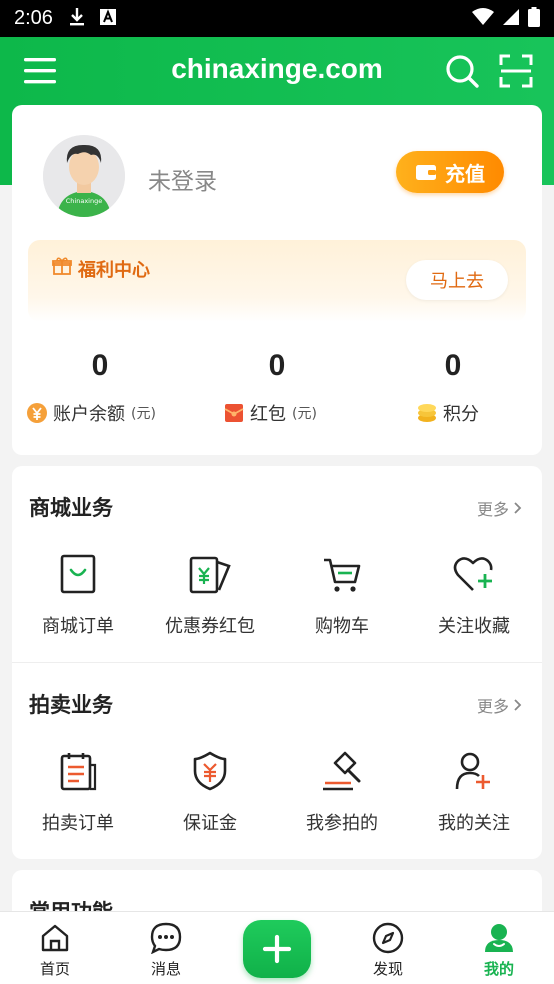  What do you see at coordinates (388, 938) in the screenshot?
I see `compass-icon` at bounding box center [388, 938].